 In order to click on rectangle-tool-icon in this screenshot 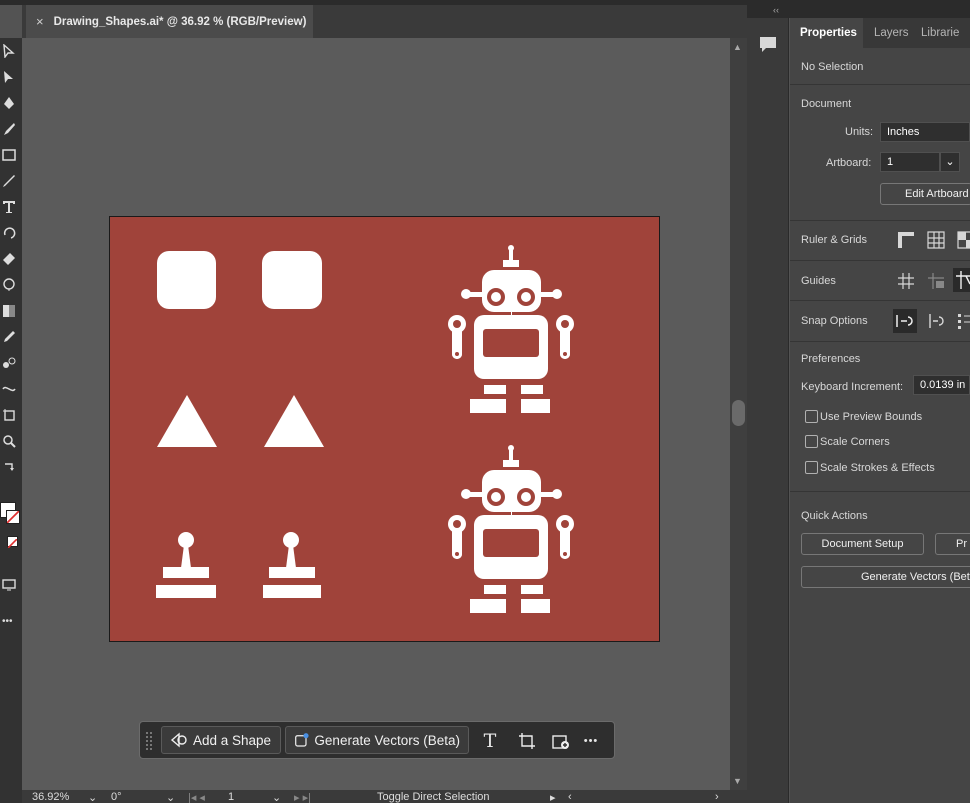, I will do `click(9, 155)`.